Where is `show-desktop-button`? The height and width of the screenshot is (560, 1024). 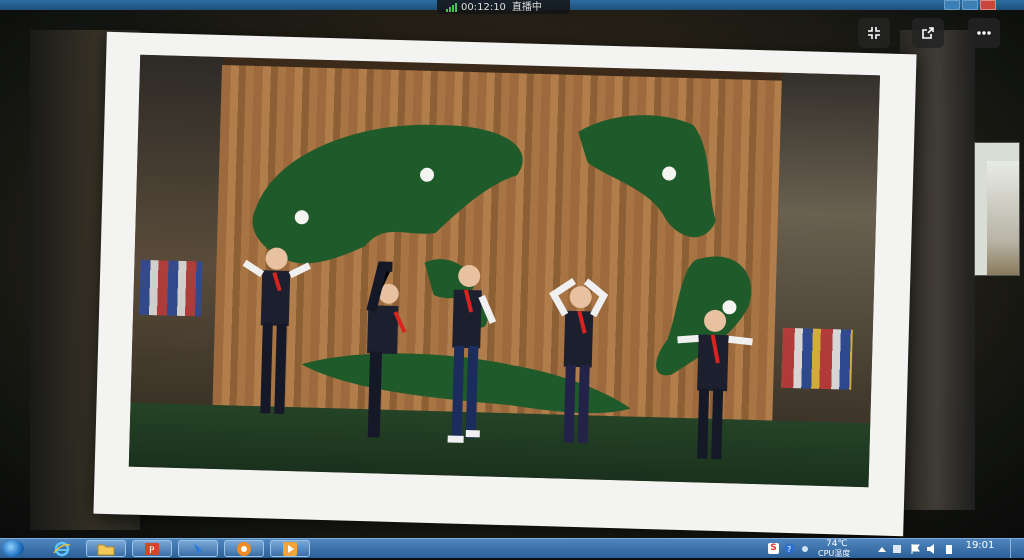 show-desktop-button is located at coordinates (1016, 548).